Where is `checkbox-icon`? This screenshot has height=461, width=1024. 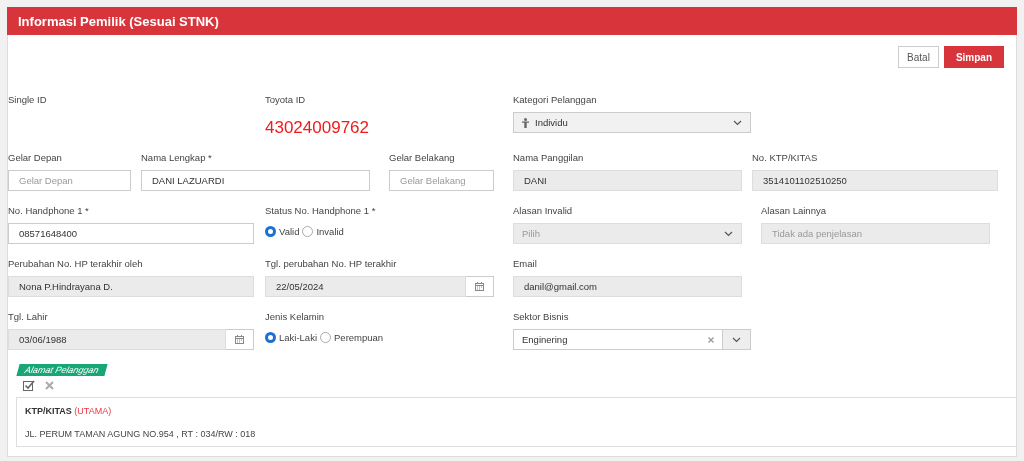
checkbox-icon is located at coordinates (29, 385).